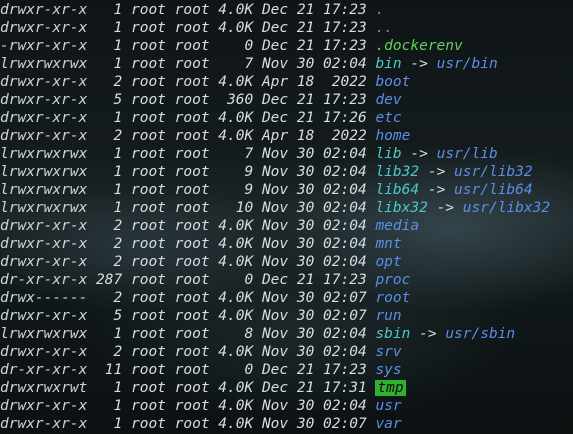  What do you see at coordinates (388, 352) in the screenshot?
I see `file-name: srv` at bounding box center [388, 352].